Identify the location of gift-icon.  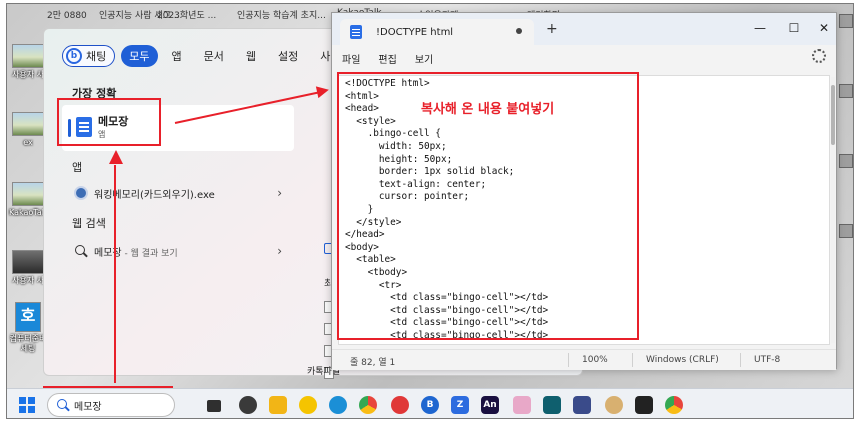
(522, 405).